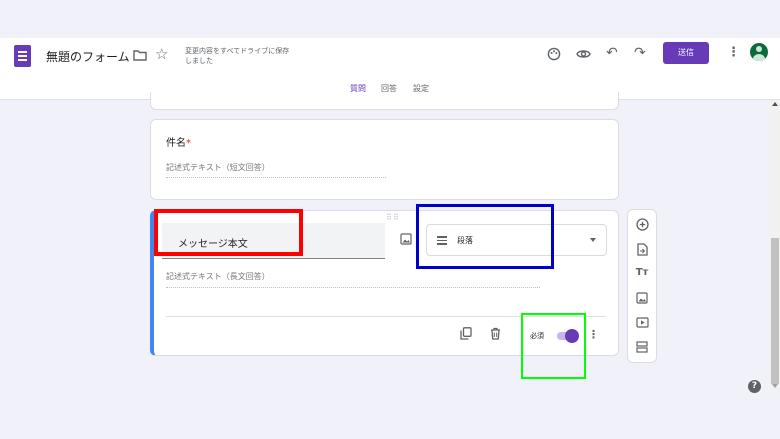 This screenshot has width=780, height=439. I want to click on send-button: 送信, so click(686, 53).